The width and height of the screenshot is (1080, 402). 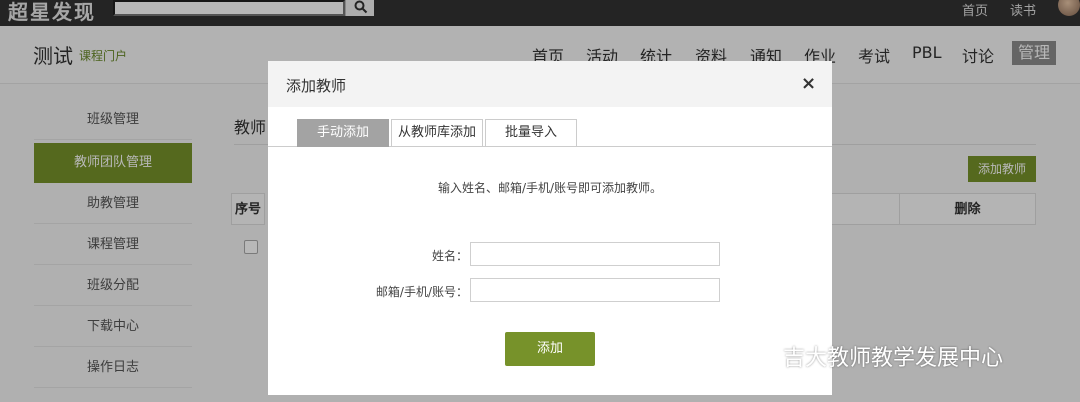 I want to click on modal-header: 添加教师 ×, so click(x=550, y=84).